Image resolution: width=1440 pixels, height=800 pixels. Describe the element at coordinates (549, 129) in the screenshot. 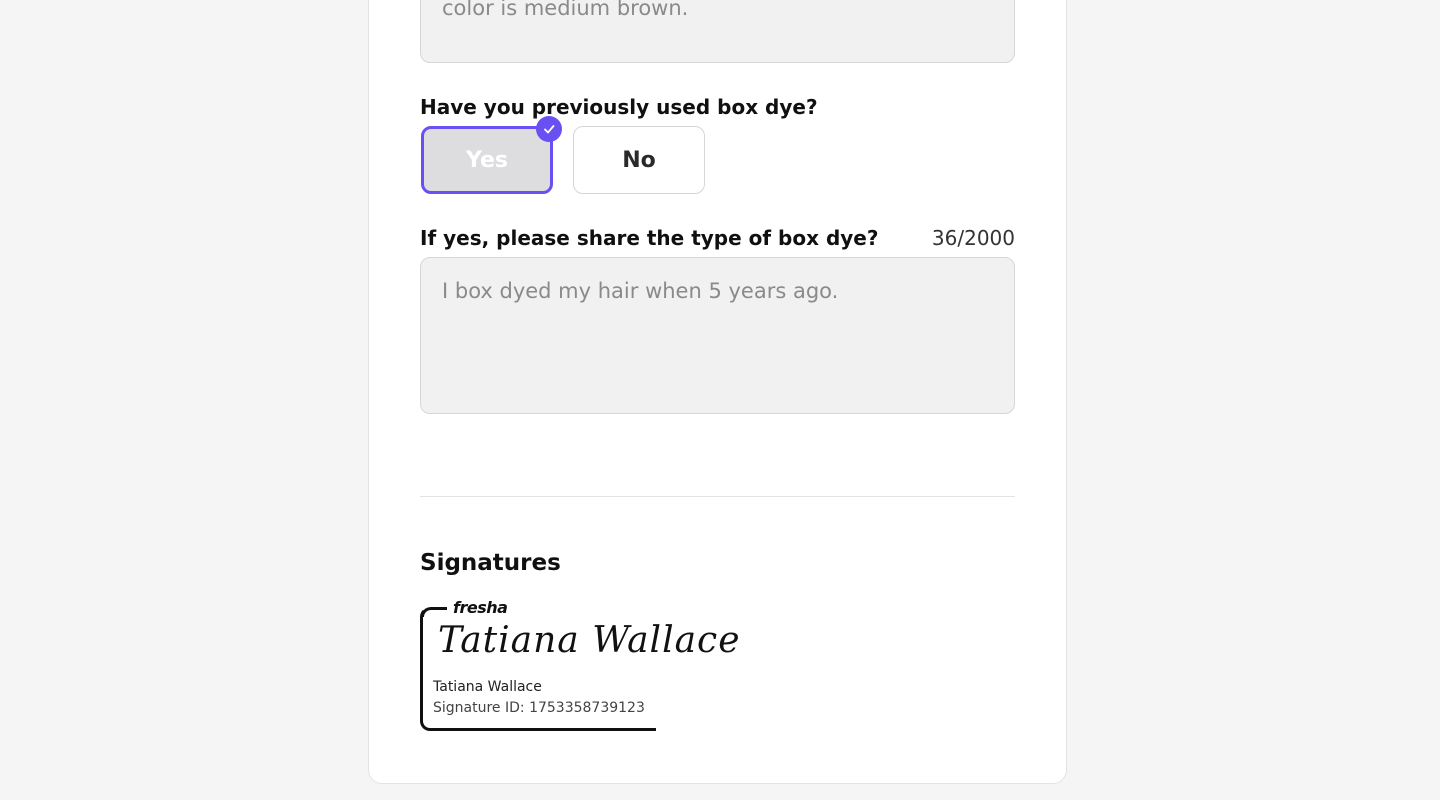

I see `check-icon` at that location.